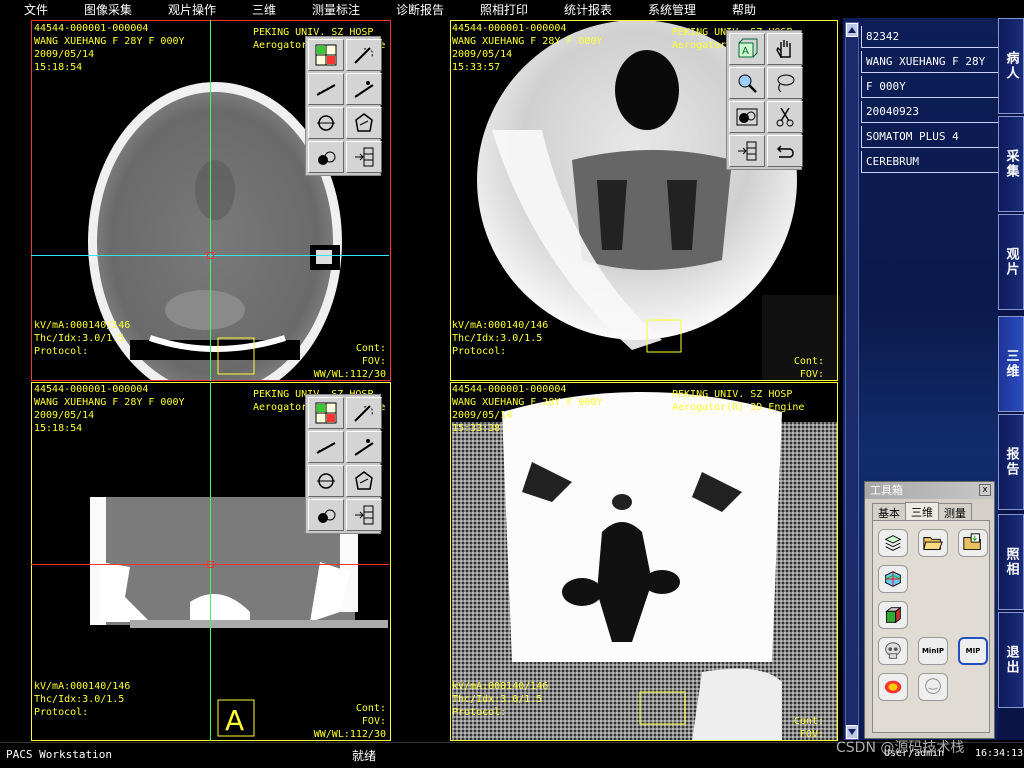  Describe the element at coordinates (1011, 66) in the screenshot. I see `tab-patient: 病人` at that location.